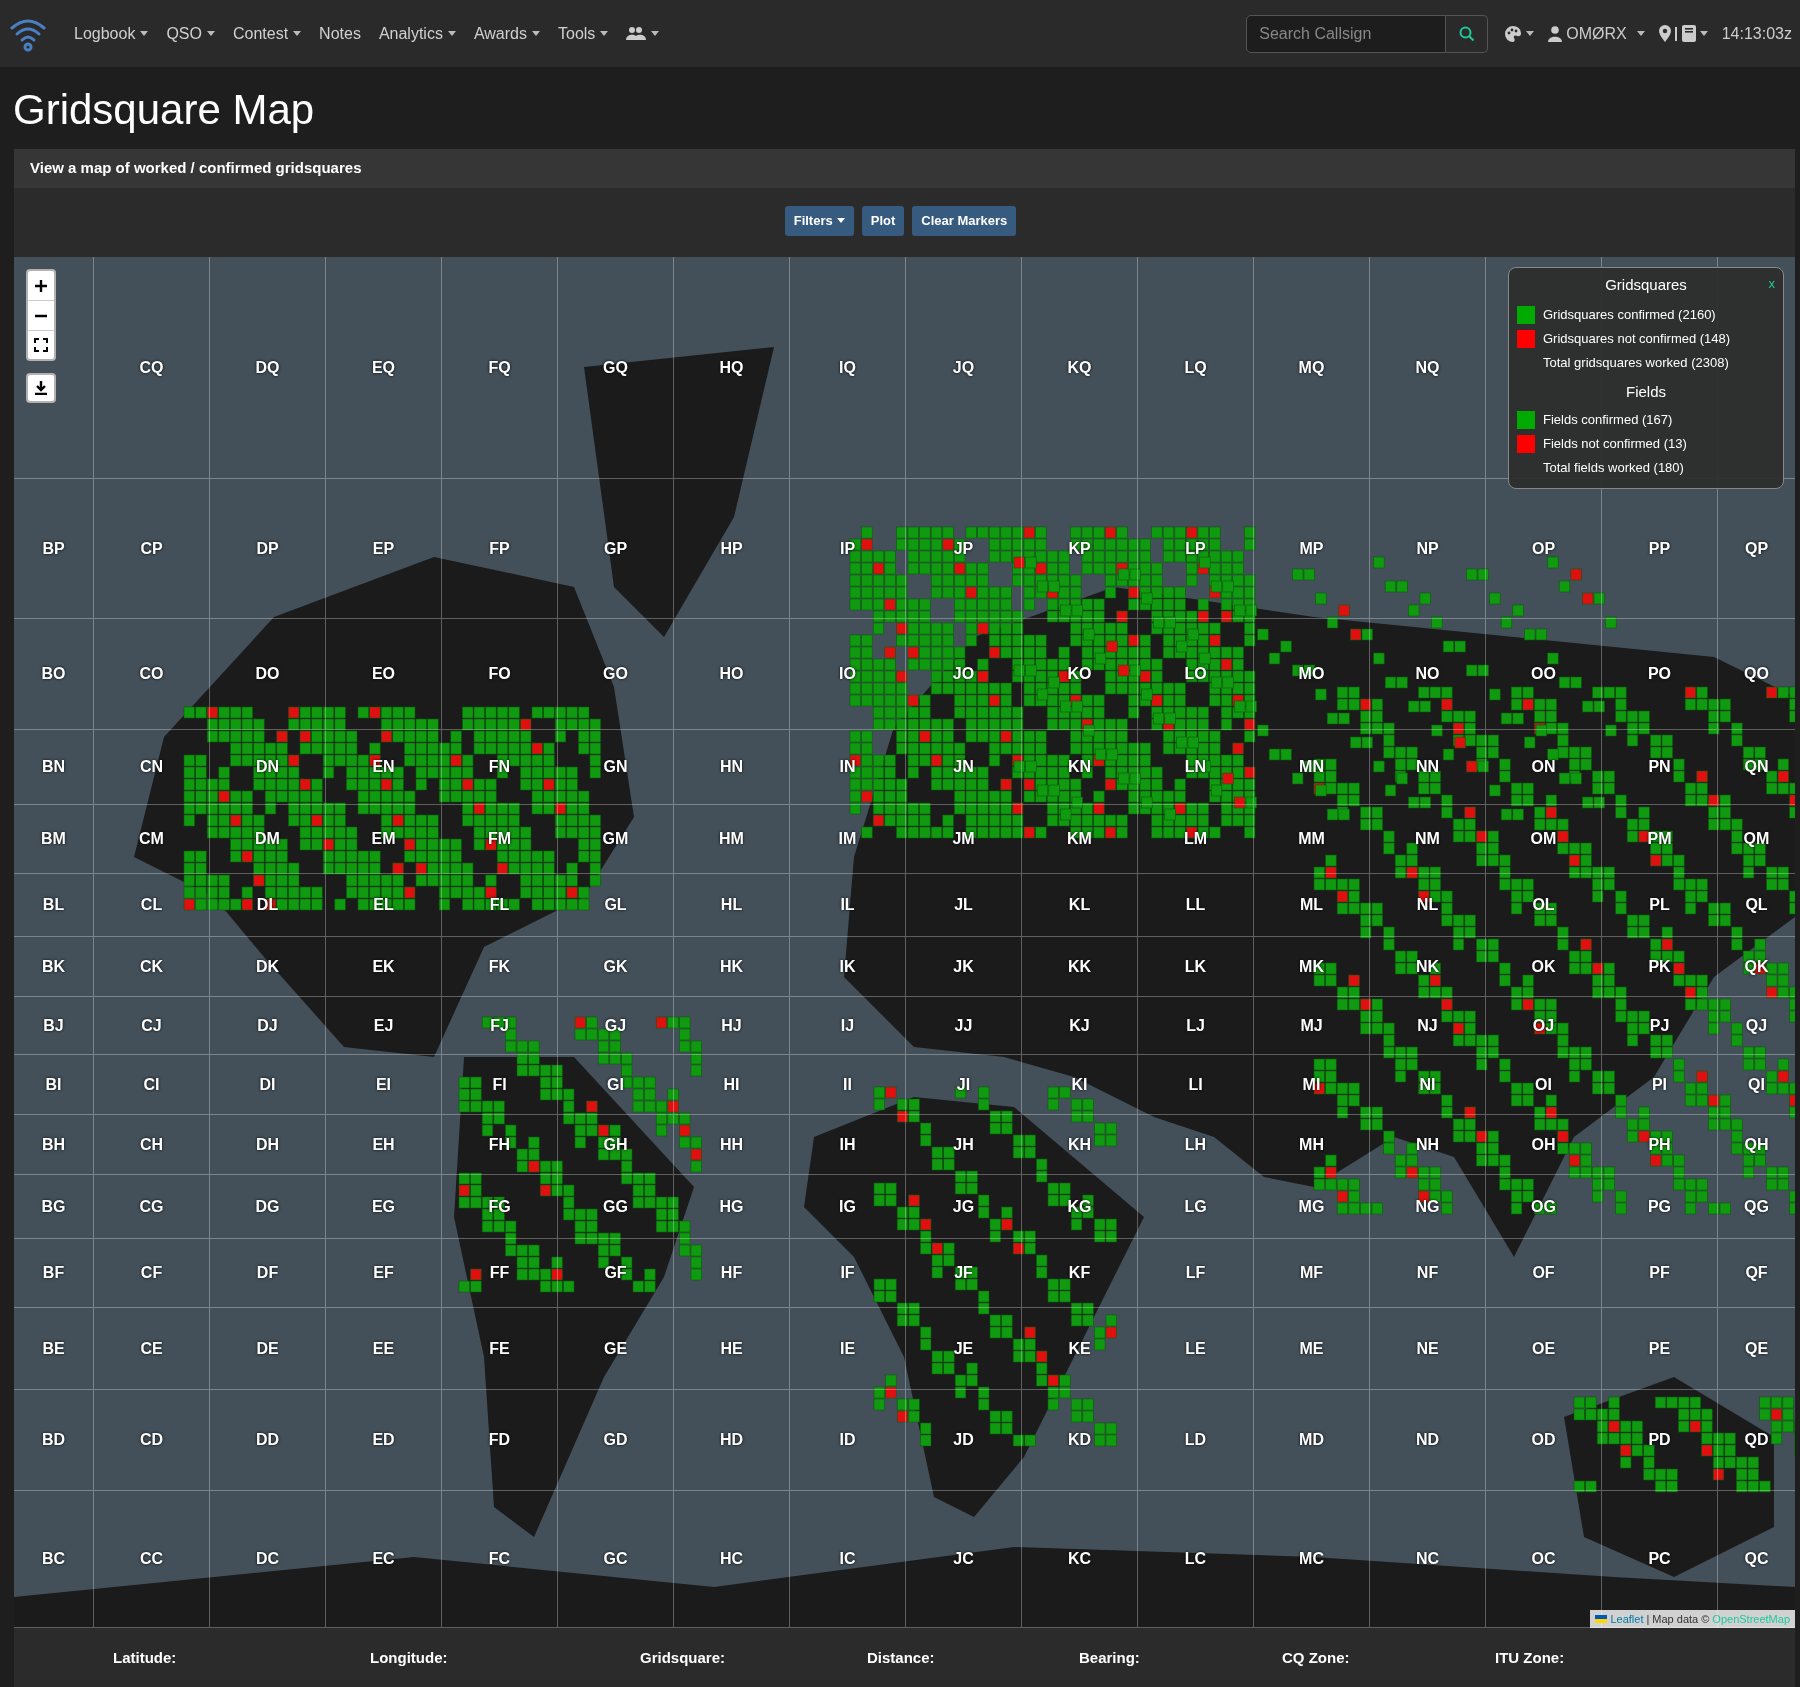 The width and height of the screenshot is (1800, 1687). What do you see at coordinates (267, 1440) in the screenshot?
I see `grid-label: DD` at bounding box center [267, 1440].